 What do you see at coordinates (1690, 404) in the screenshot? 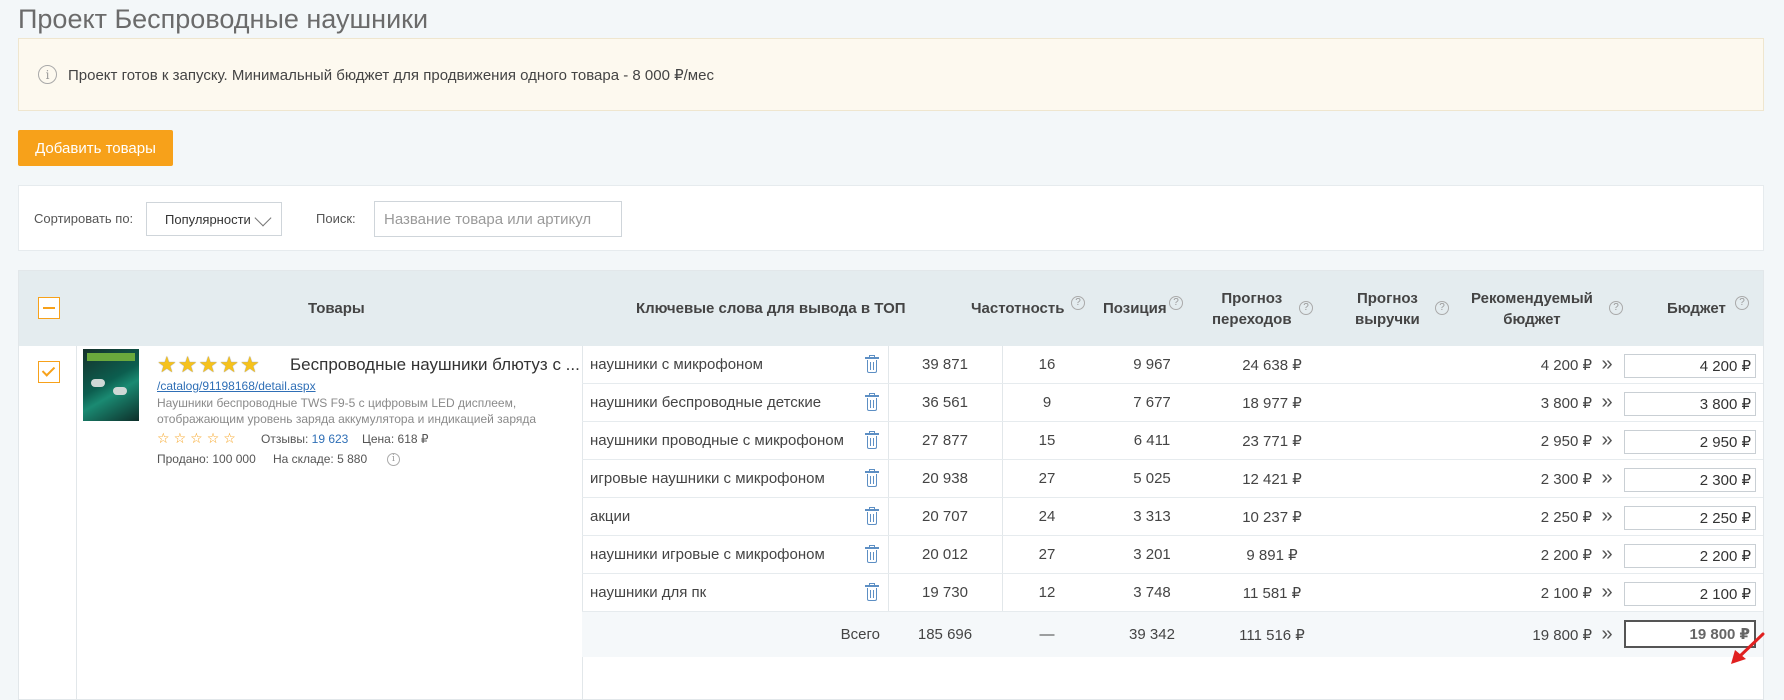
I see `budget-input: 3 800 ₽` at bounding box center [1690, 404].